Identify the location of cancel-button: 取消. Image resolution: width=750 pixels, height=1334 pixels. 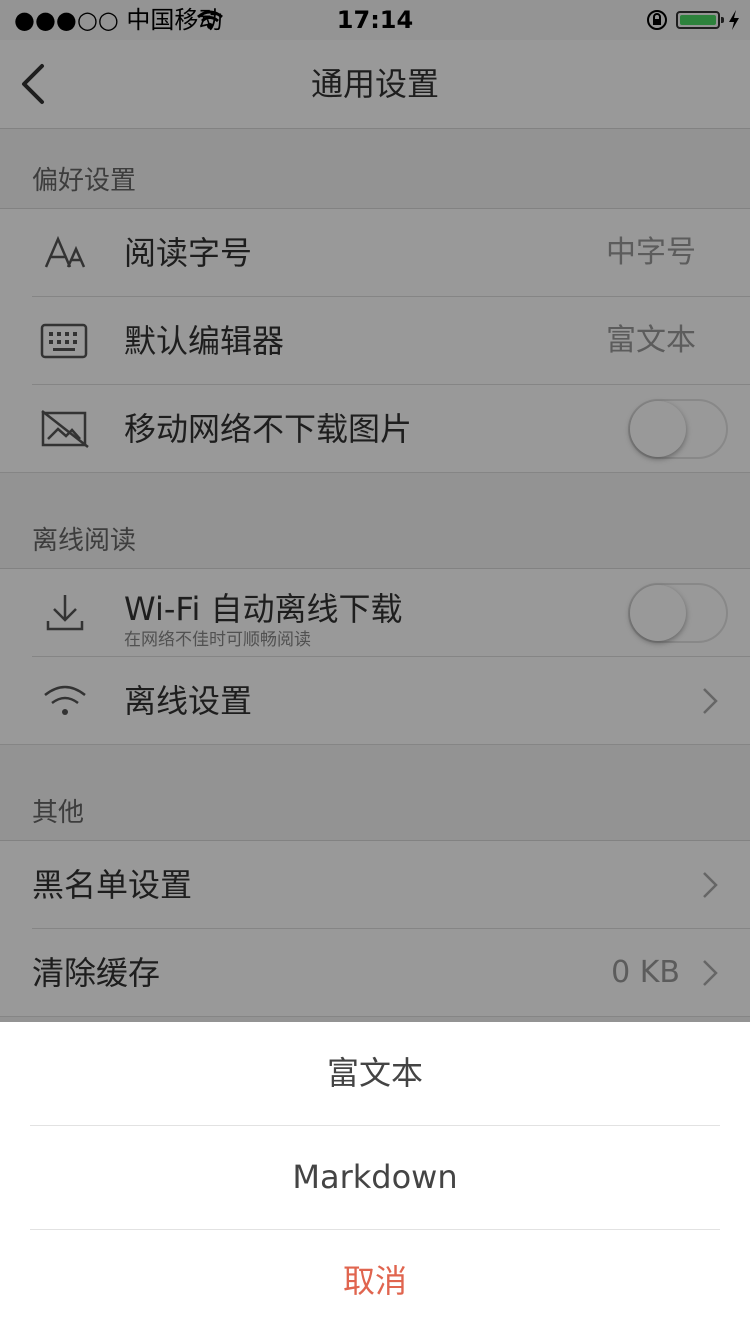
(375, 1281).